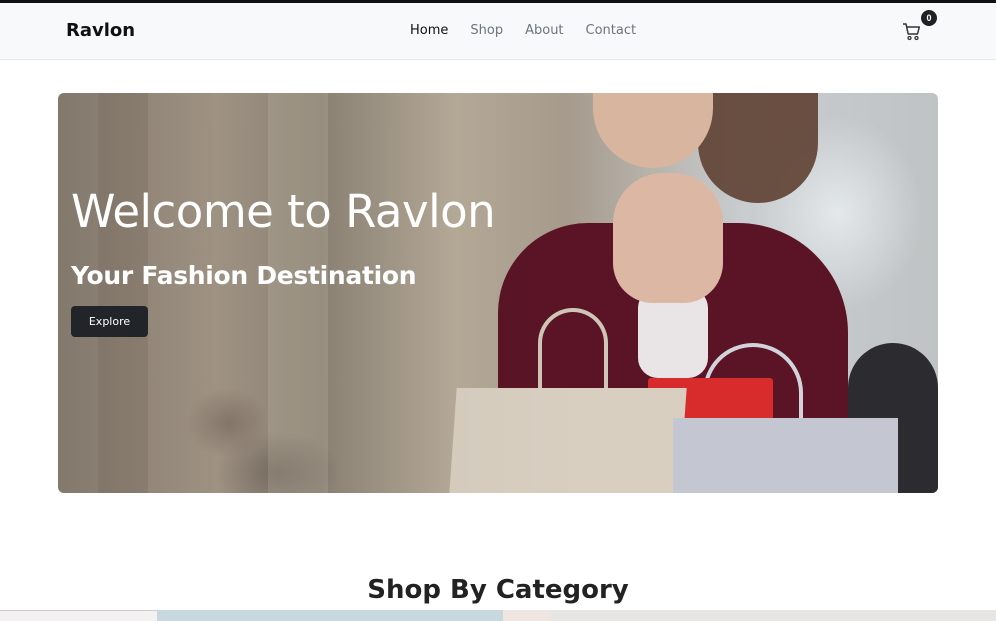  I want to click on nav-link-home: Home, so click(429, 30).